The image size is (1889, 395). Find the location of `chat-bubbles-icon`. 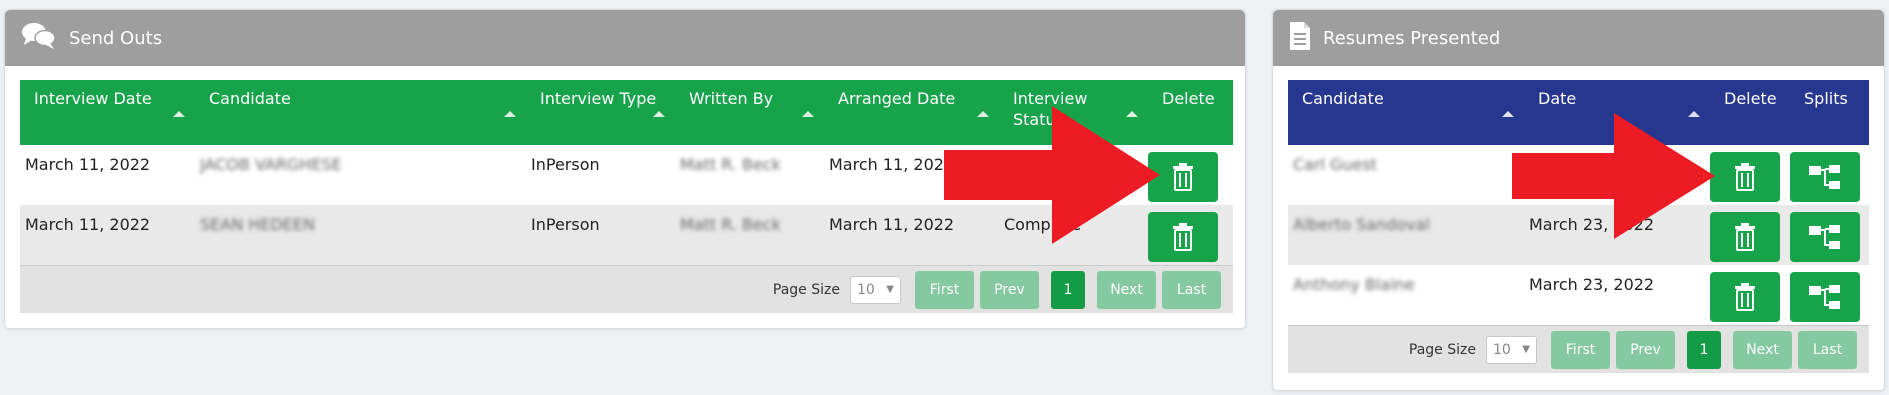

chat-bubbles-icon is located at coordinates (39, 38).